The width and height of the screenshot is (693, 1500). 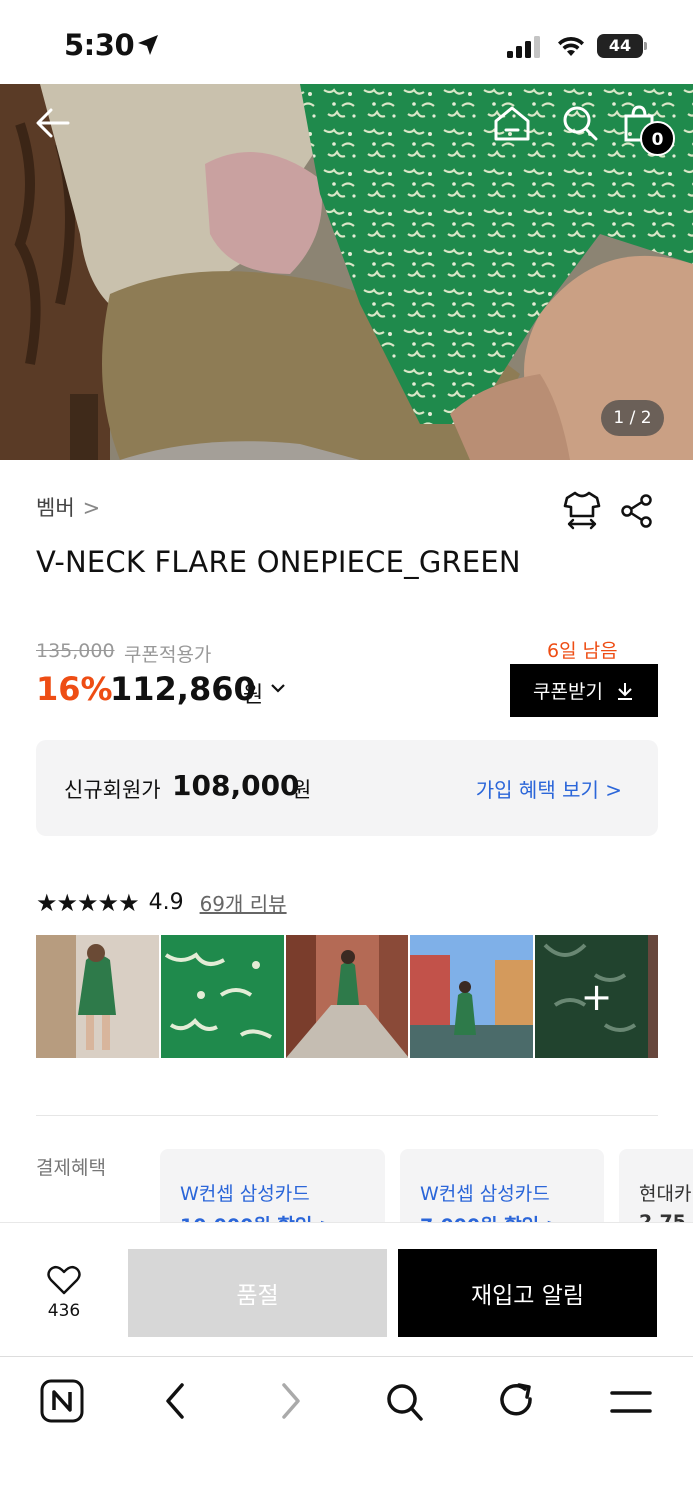 What do you see at coordinates (637, 511) in the screenshot?
I see `share-icon` at bounding box center [637, 511].